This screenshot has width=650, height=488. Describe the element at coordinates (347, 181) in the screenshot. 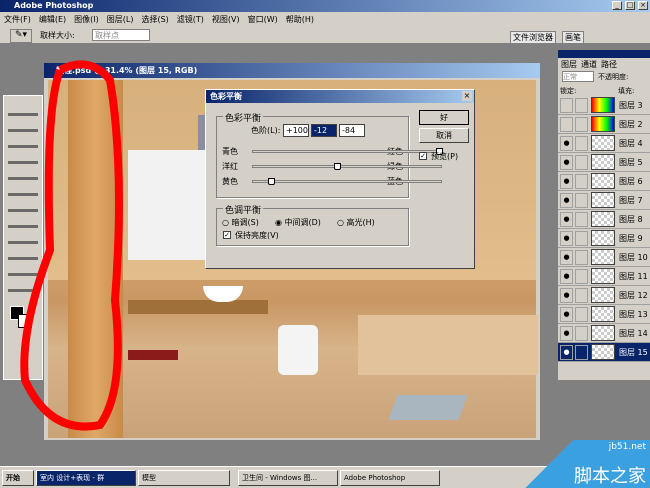

I see `yellow-blue-slider` at that location.